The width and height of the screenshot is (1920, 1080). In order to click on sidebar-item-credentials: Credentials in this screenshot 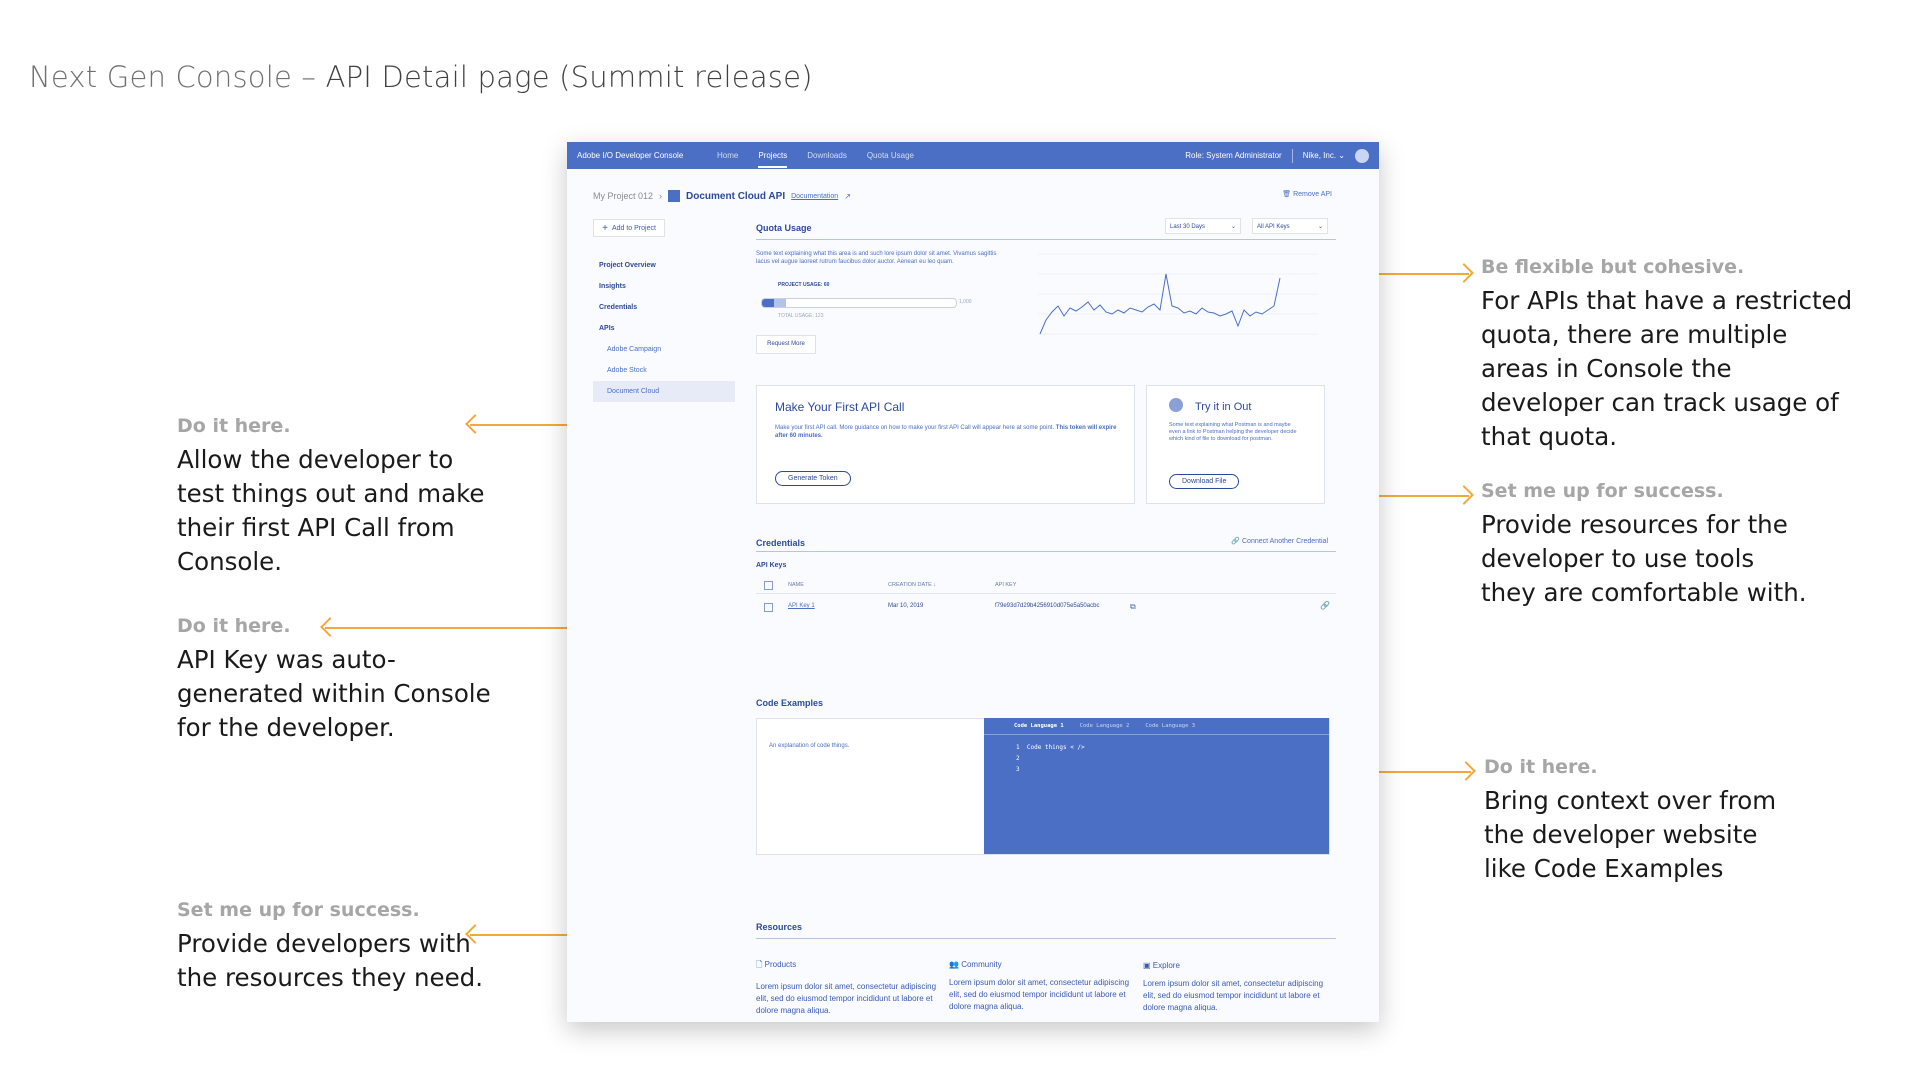, I will do `click(664, 307)`.